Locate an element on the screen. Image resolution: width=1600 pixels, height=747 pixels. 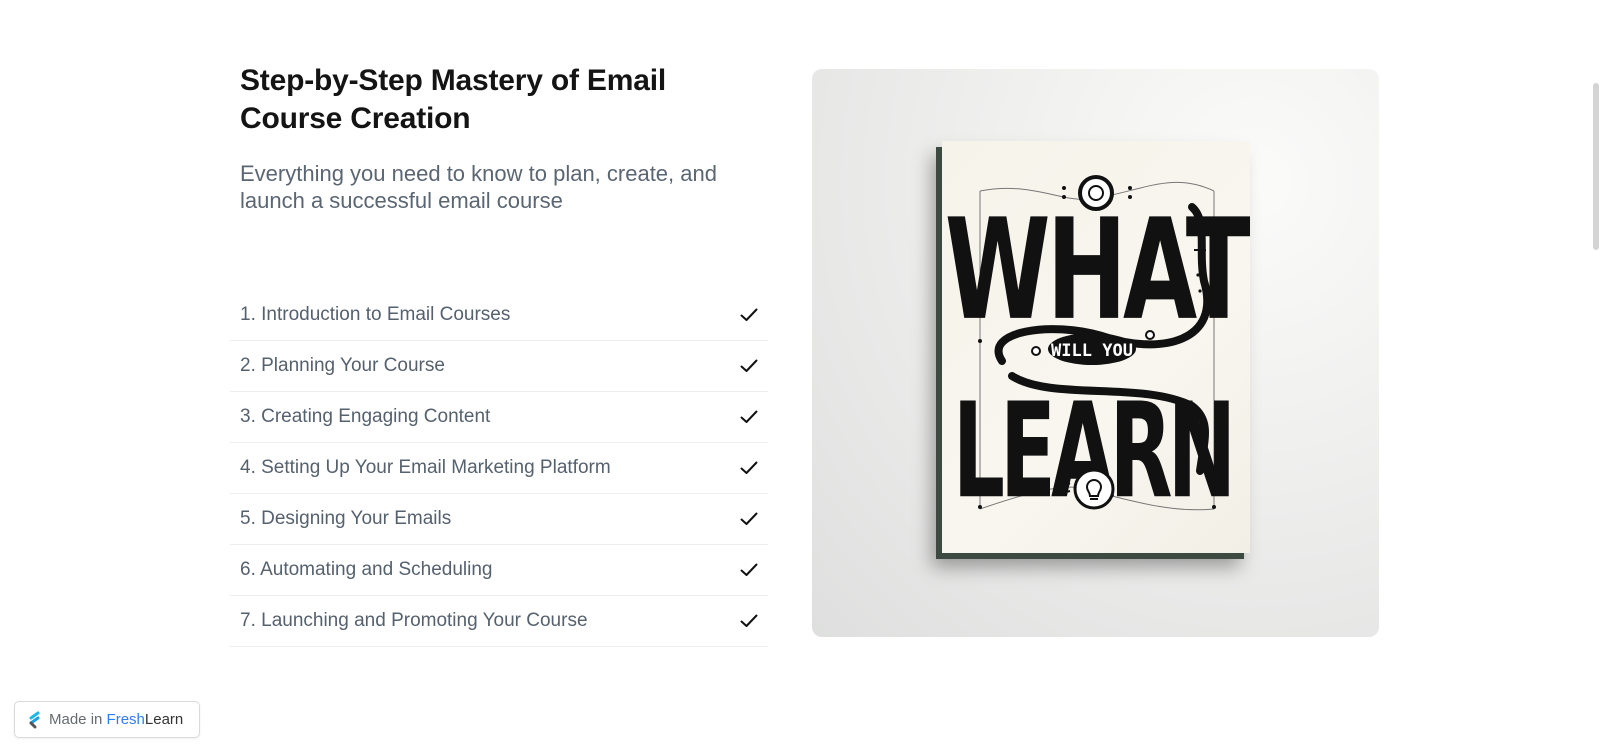
poster-artwork: WHAT WILL YOU LEARN is located at coordinates (1097, 351).